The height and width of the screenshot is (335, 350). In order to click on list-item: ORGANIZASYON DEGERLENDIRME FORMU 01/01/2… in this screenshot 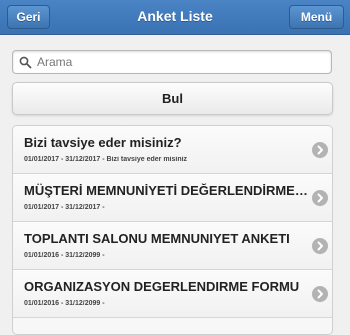, I will do `click(172, 294)`.